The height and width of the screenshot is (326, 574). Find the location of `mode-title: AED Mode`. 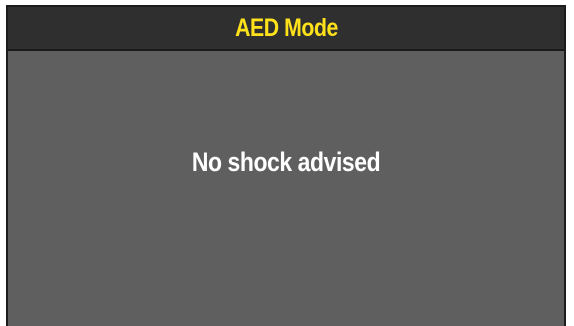

mode-title: AED Mode is located at coordinates (286, 27).